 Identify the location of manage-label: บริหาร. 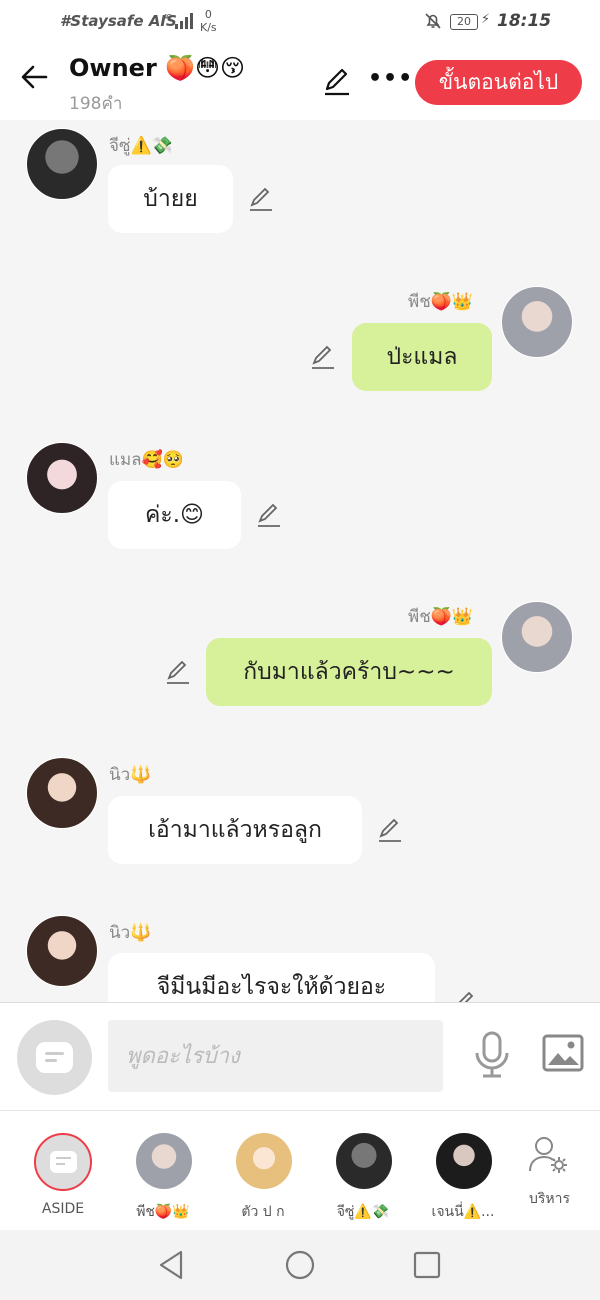
(549, 1199).